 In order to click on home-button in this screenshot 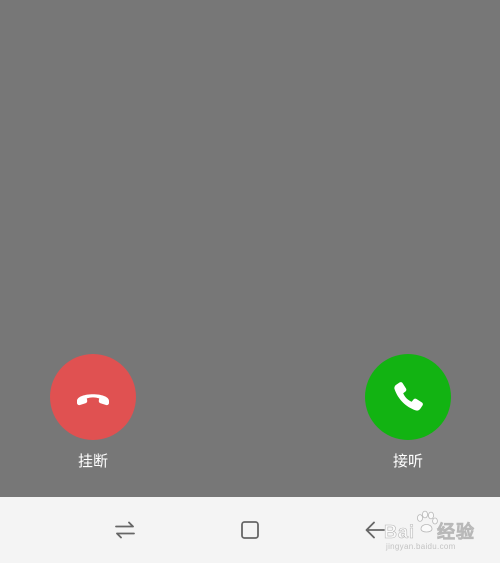, I will do `click(250, 530)`.